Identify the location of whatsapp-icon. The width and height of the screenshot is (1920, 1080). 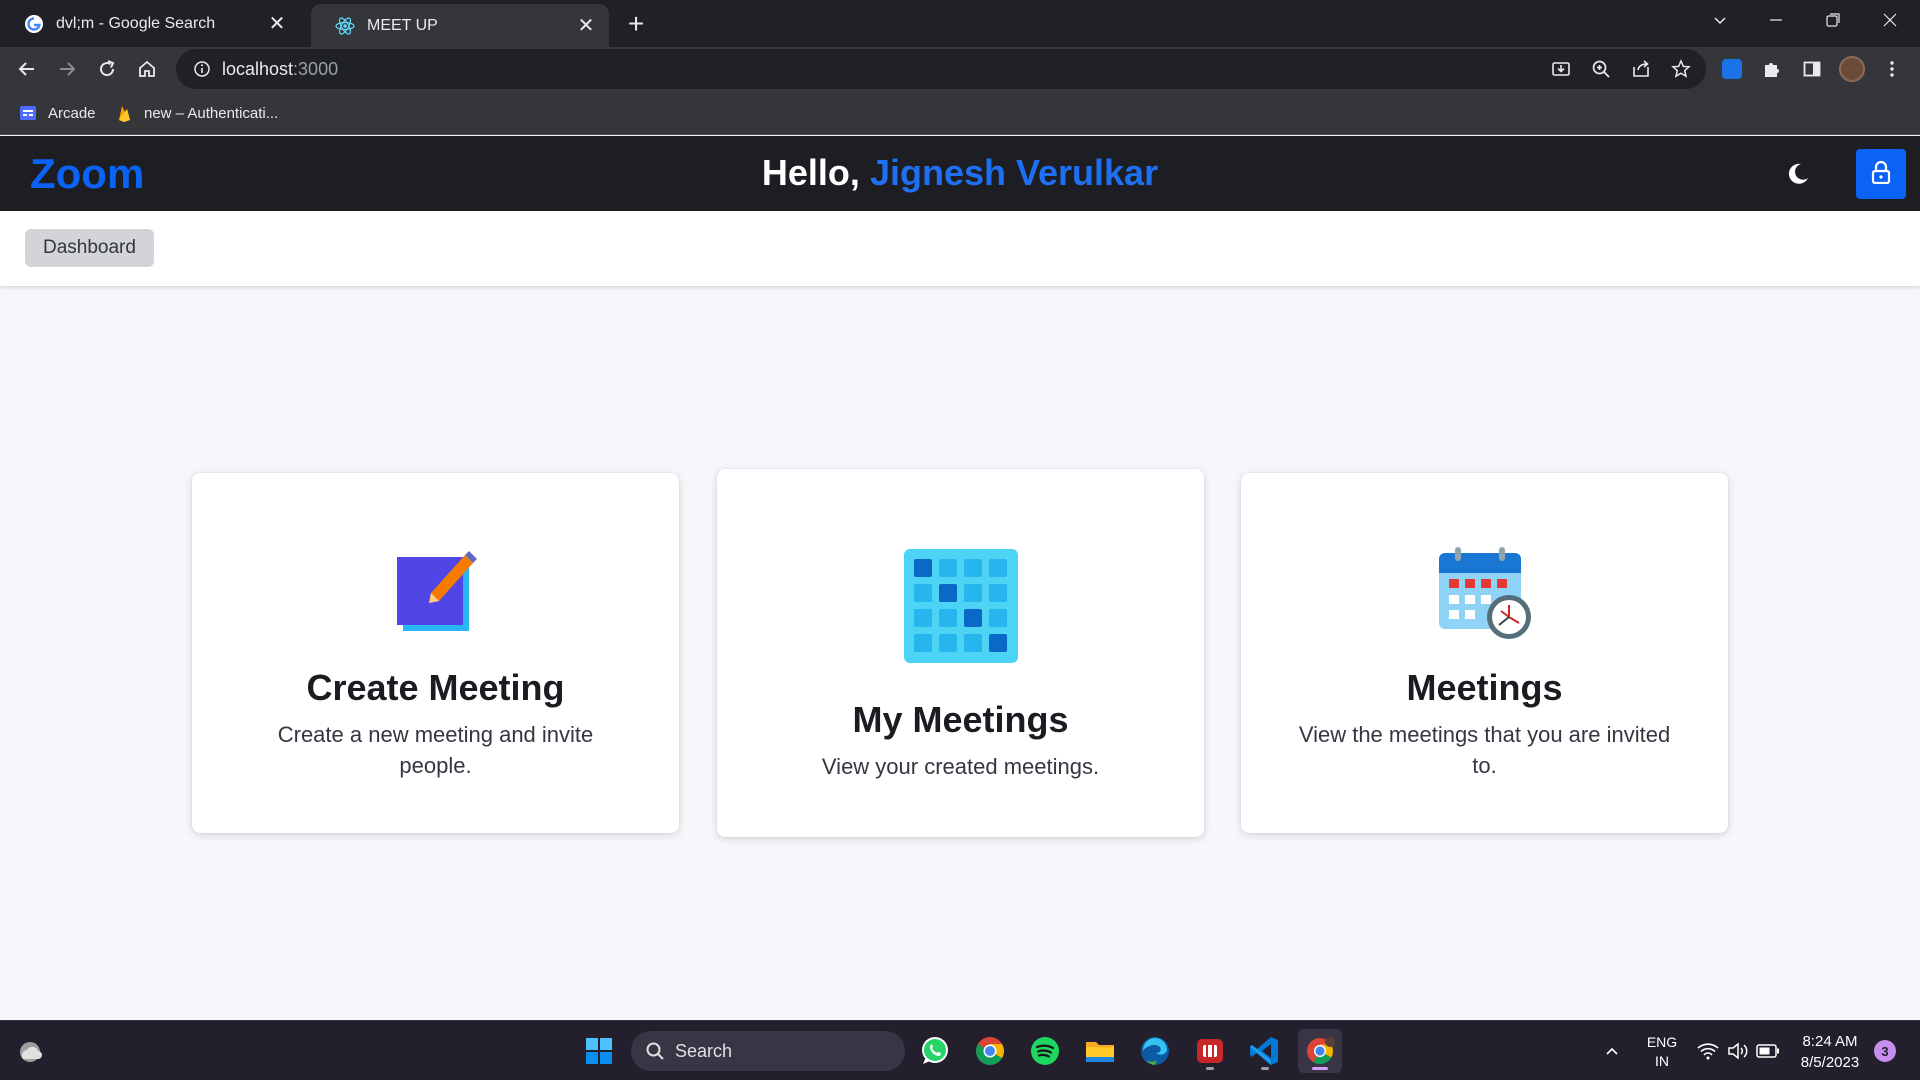
(935, 1051).